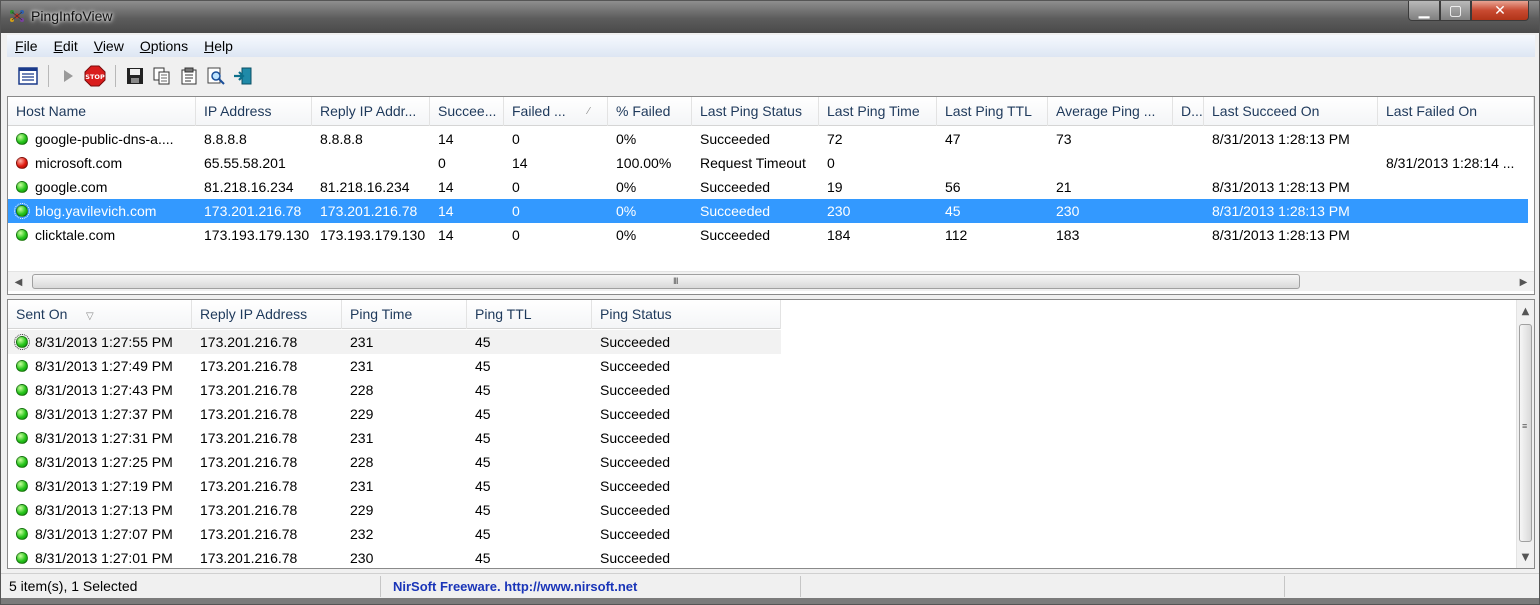 This screenshot has width=1540, height=605. What do you see at coordinates (992, 111) in the screenshot?
I see `hosts-col-last-ping-ttl: Last Ping TTL` at bounding box center [992, 111].